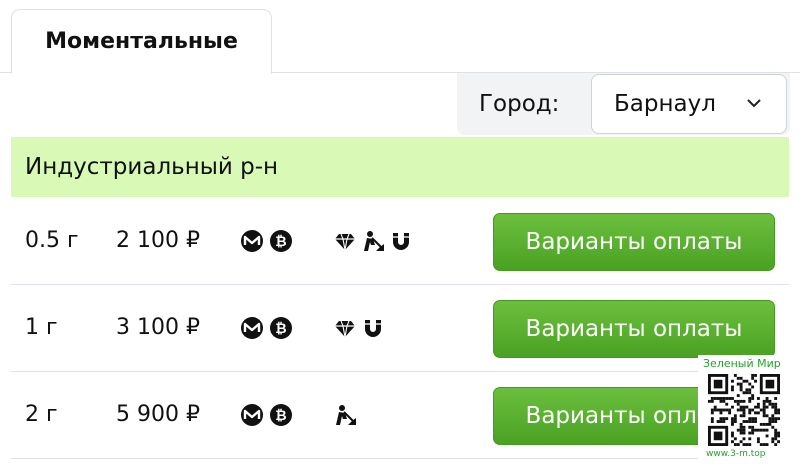 The image size is (800, 473). Describe the element at coordinates (665, 104) in the screenshot. I see `city-select-value: Барнаул` at that location.